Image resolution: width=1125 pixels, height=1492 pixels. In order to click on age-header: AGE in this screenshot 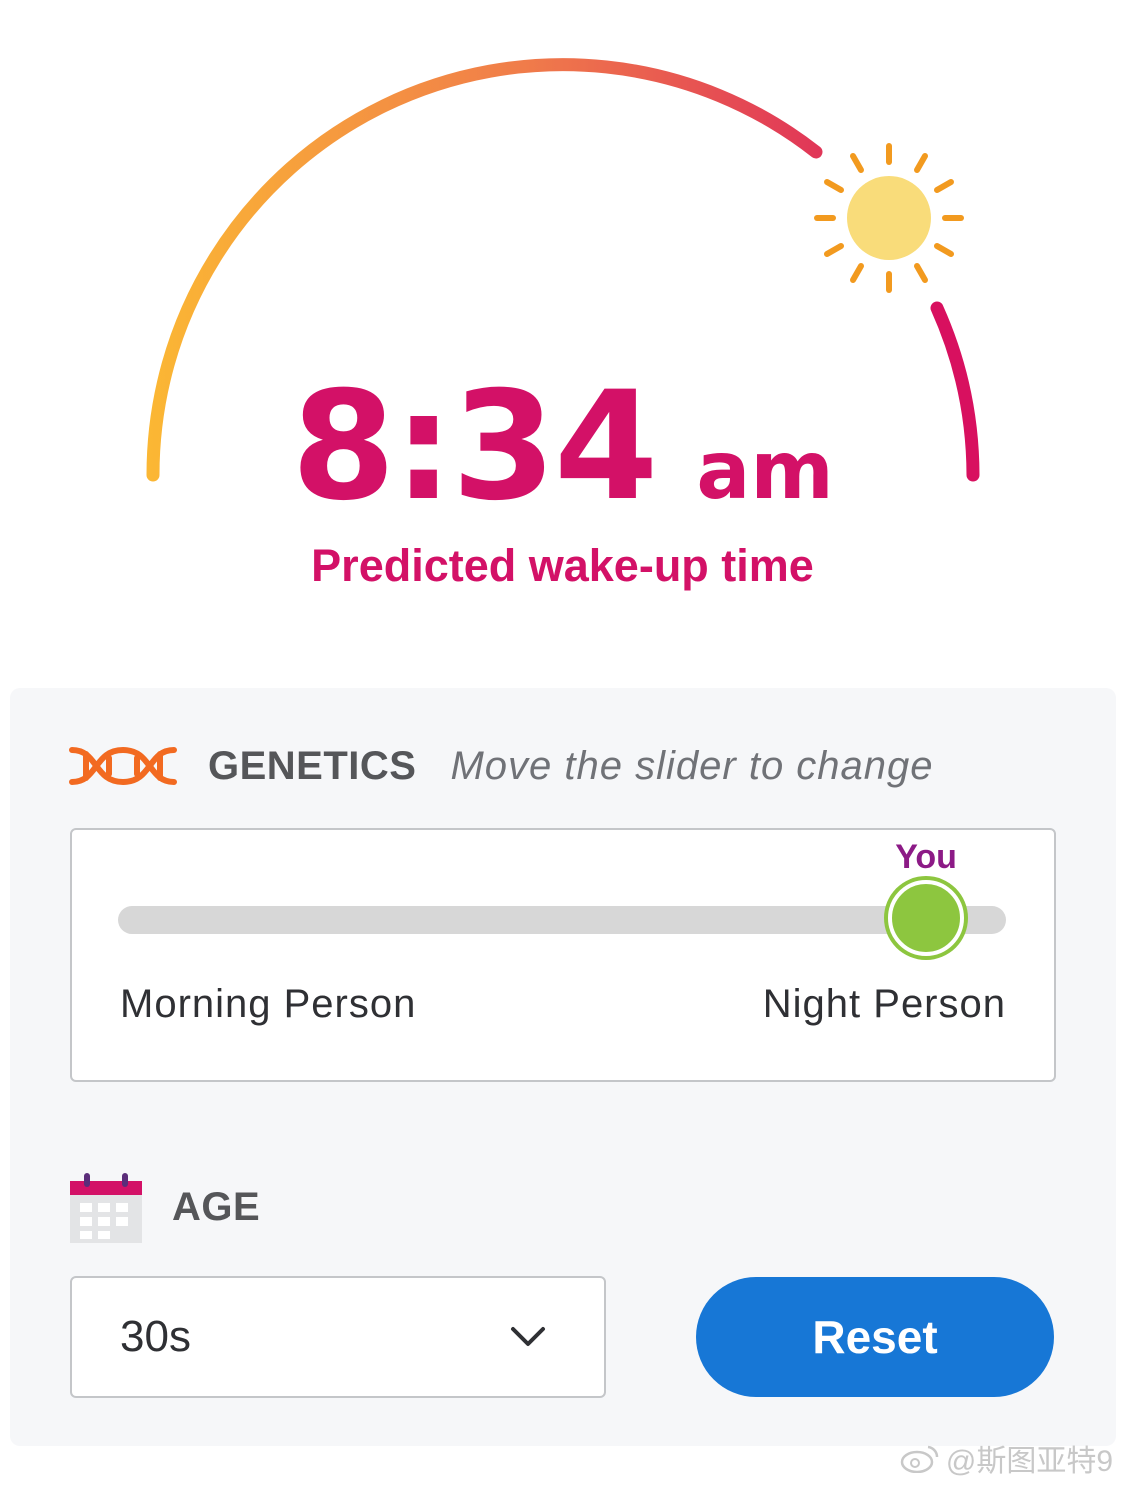, I will do `click(165, 1207)`.